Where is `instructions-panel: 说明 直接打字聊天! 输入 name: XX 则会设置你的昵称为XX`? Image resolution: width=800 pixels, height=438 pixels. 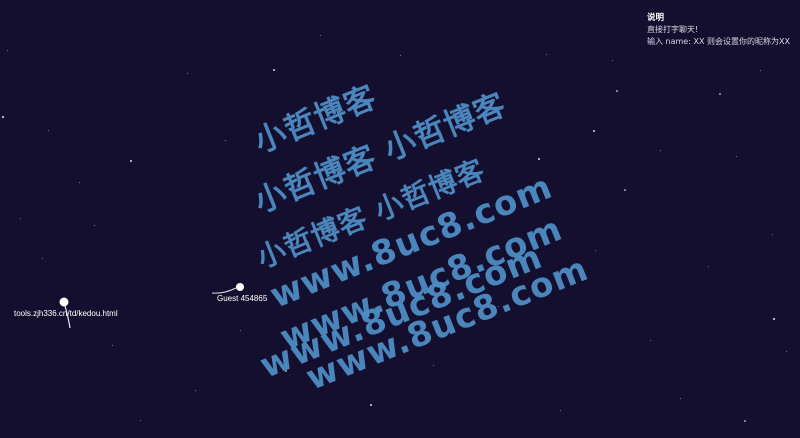 instructions-panel: 说明 直接打字聊天! 输入 name: XX 则会设置你的昵称为XX is located at coordinates (718, 30).